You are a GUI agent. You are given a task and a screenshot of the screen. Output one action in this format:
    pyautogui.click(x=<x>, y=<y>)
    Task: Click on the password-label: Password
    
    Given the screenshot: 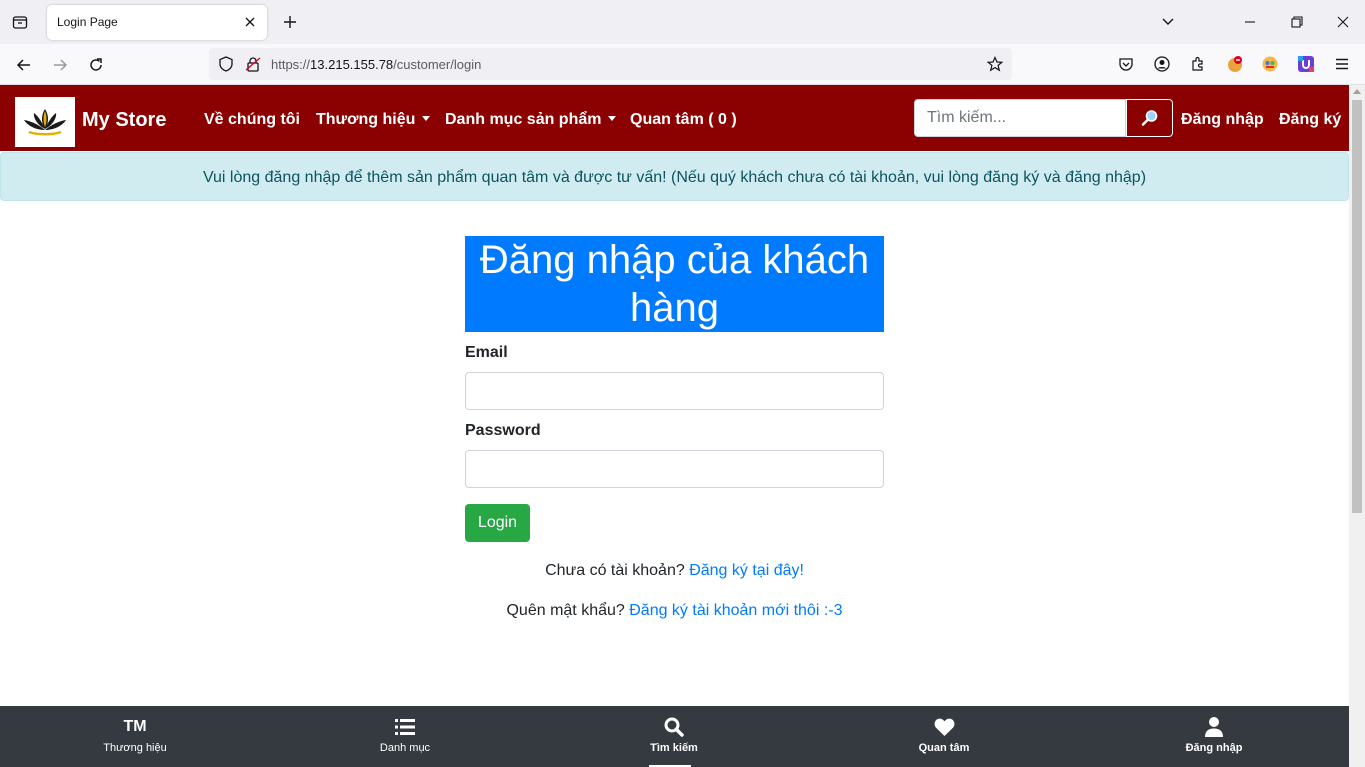 What is the action you would take?
    pyautogui.click(x=503, y=430)
    